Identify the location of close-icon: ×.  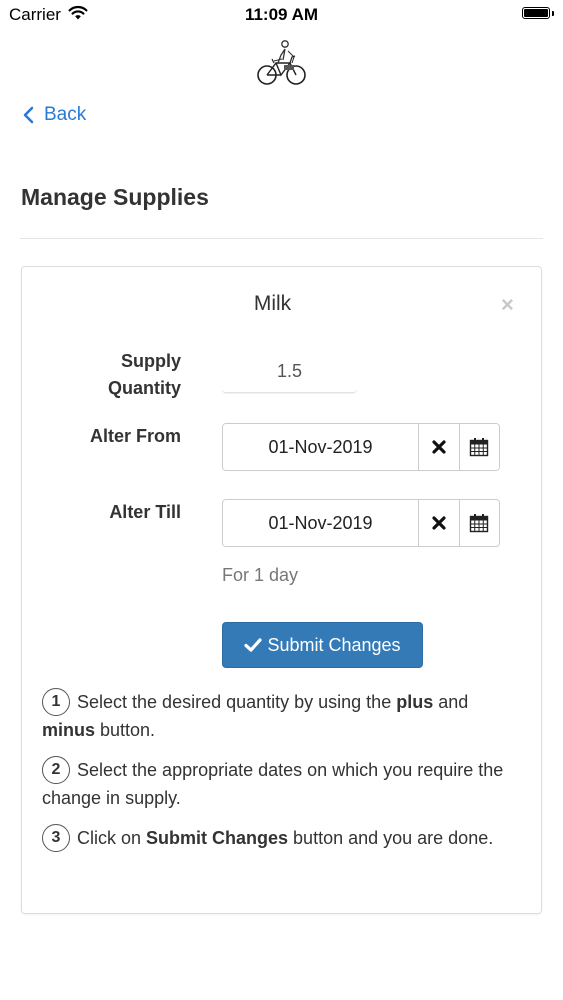
(507, 305).